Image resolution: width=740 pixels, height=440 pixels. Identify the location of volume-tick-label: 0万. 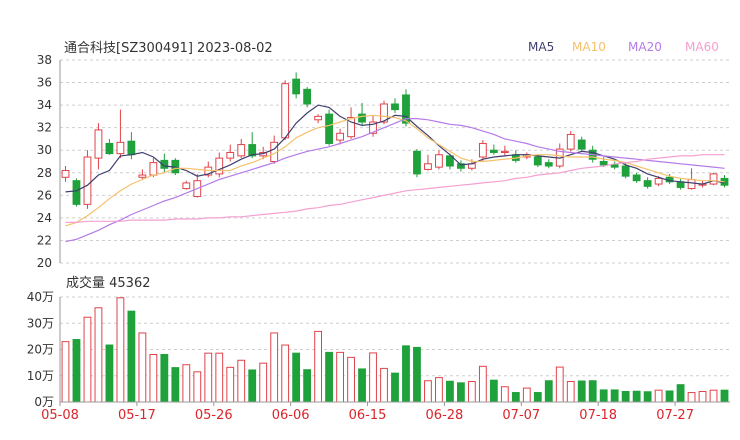
(44, 402).